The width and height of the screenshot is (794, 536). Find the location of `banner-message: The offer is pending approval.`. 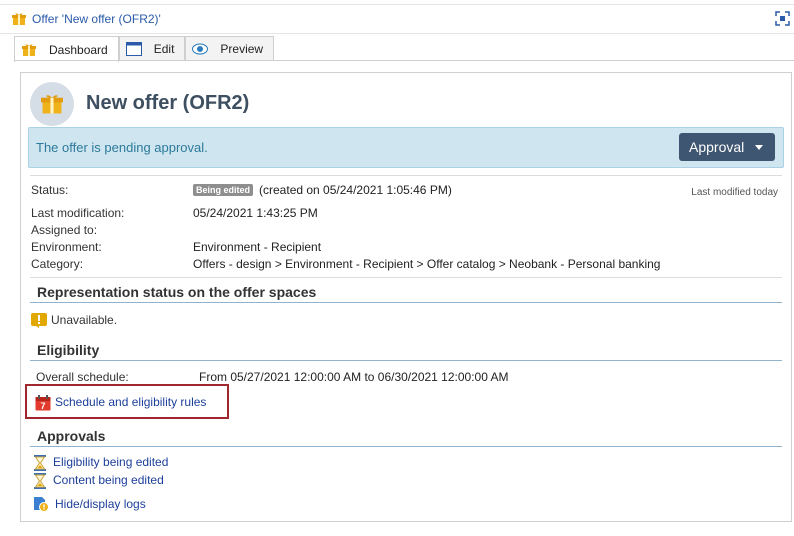

banner-message: The offer is pending approval. is located at coordinates (122, 147).